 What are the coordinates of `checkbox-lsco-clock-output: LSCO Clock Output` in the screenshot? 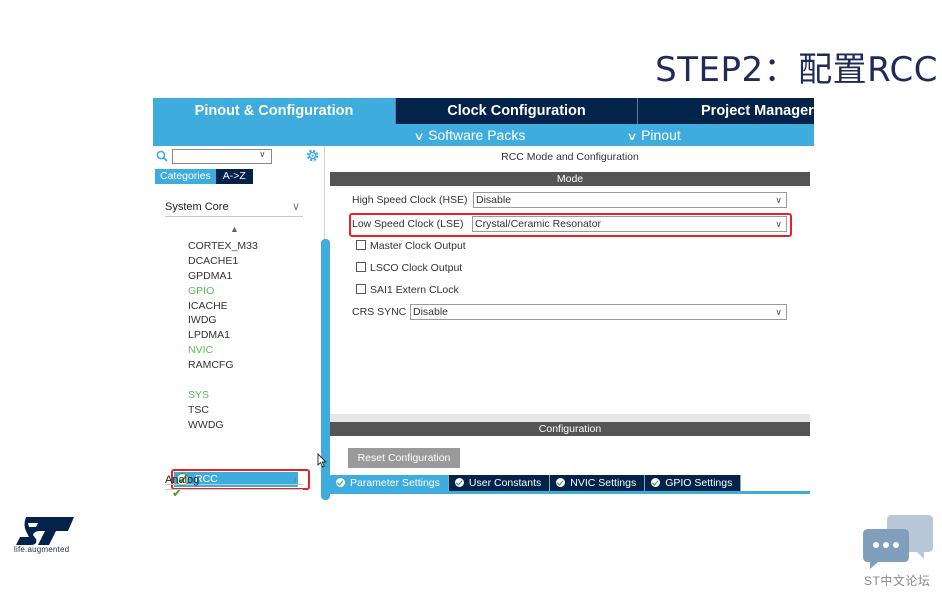 It's located at (409, 268).